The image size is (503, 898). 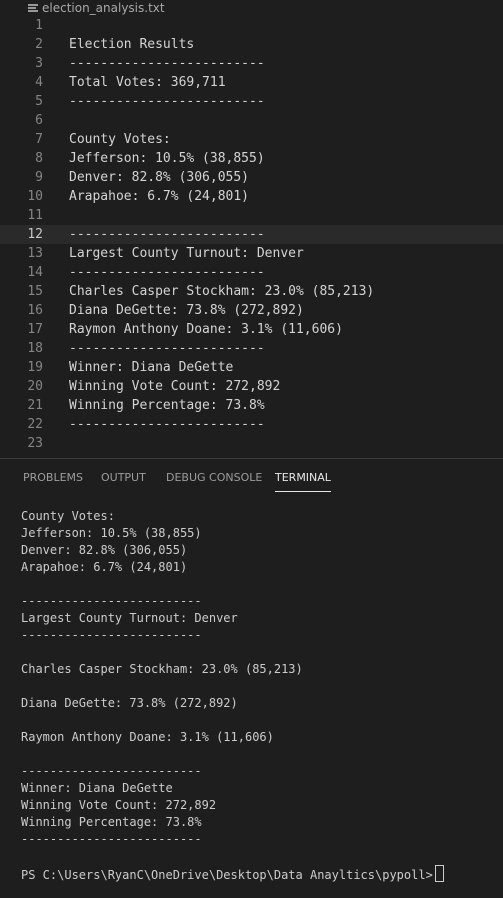 I want to click on line-number: 12, so click(x=35, y=234).